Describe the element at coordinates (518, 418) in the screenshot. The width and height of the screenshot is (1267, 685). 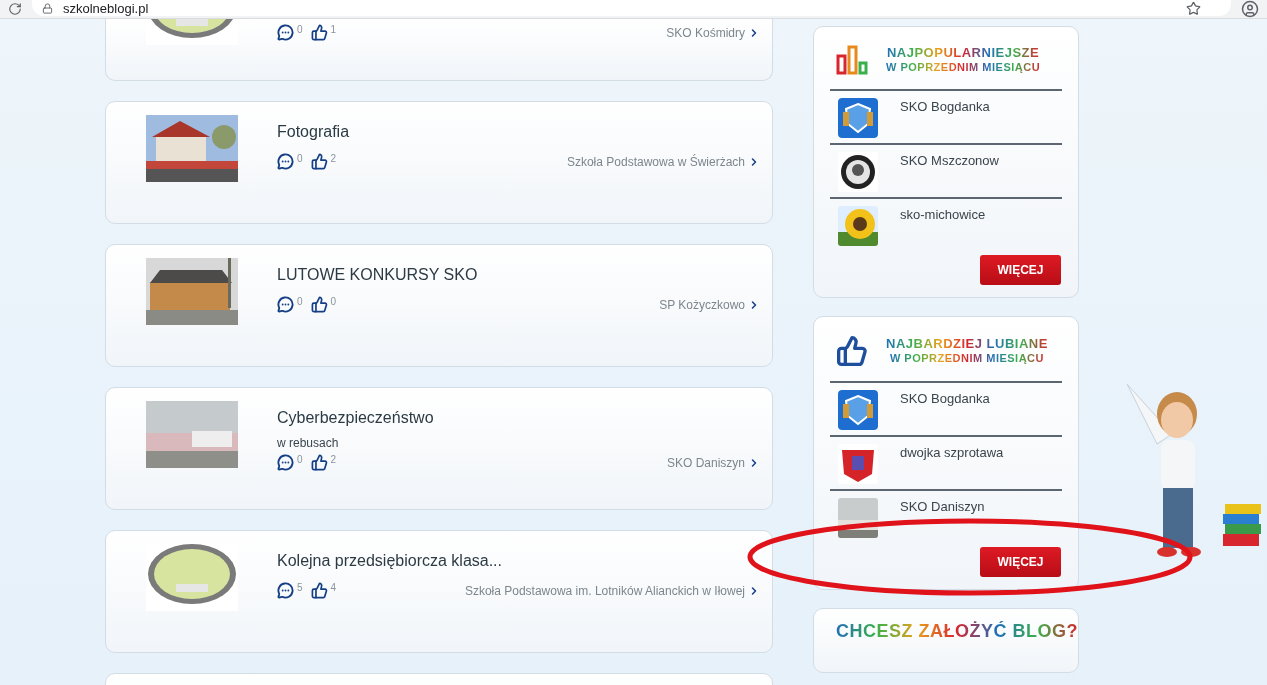
I see `post-title: Cyberbezpieczeństwo` at that location.